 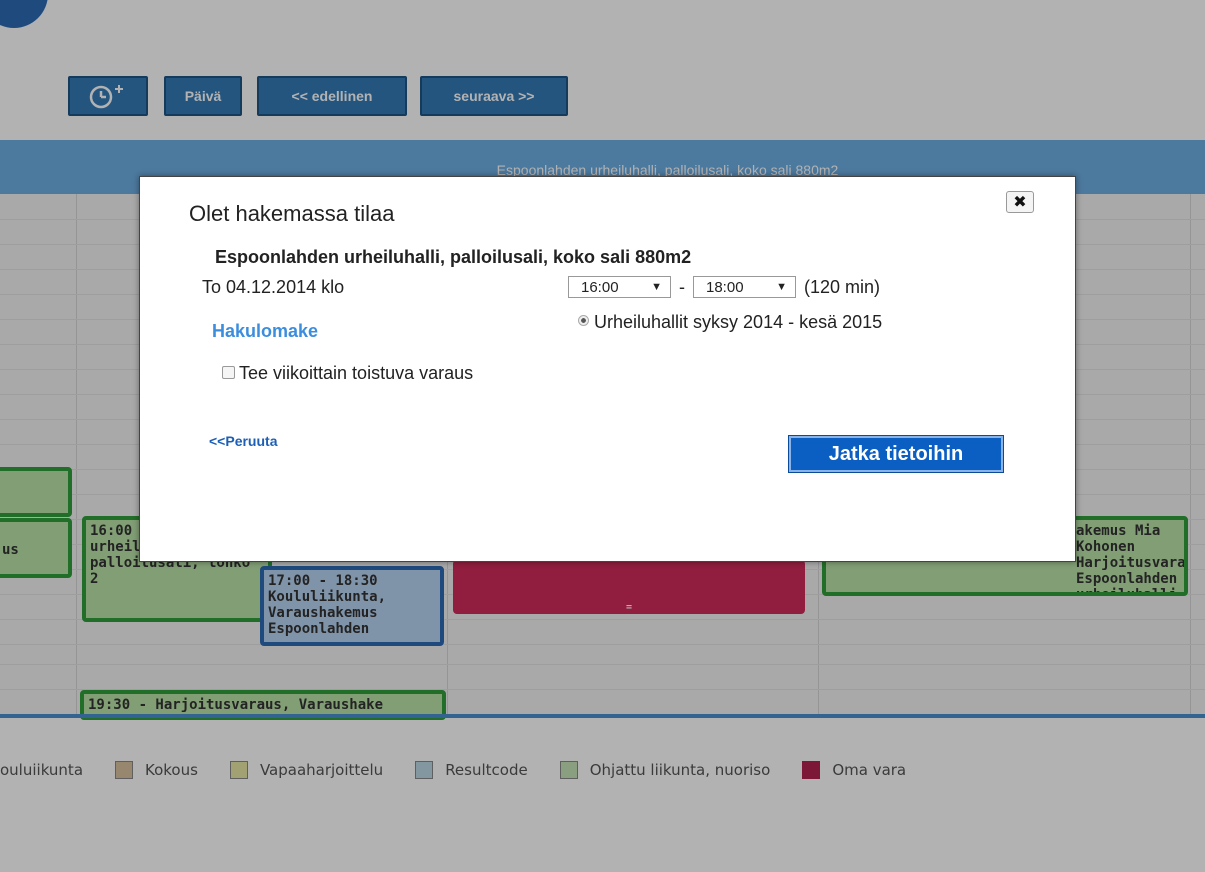 I want to click on repeat-option: Tee viikoittain toistuva varaus, so click(x=367, y=373).